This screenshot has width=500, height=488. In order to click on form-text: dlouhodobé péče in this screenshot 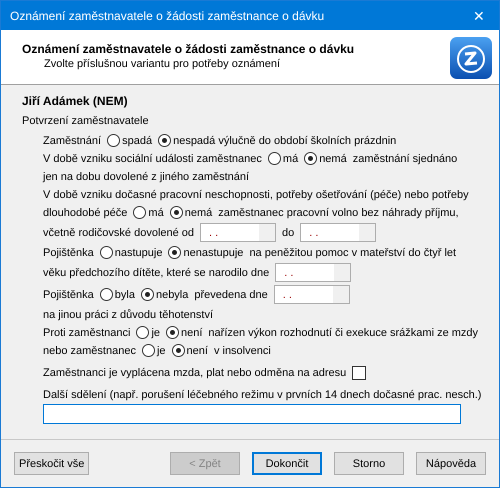, I will do `click(85, 212)`.